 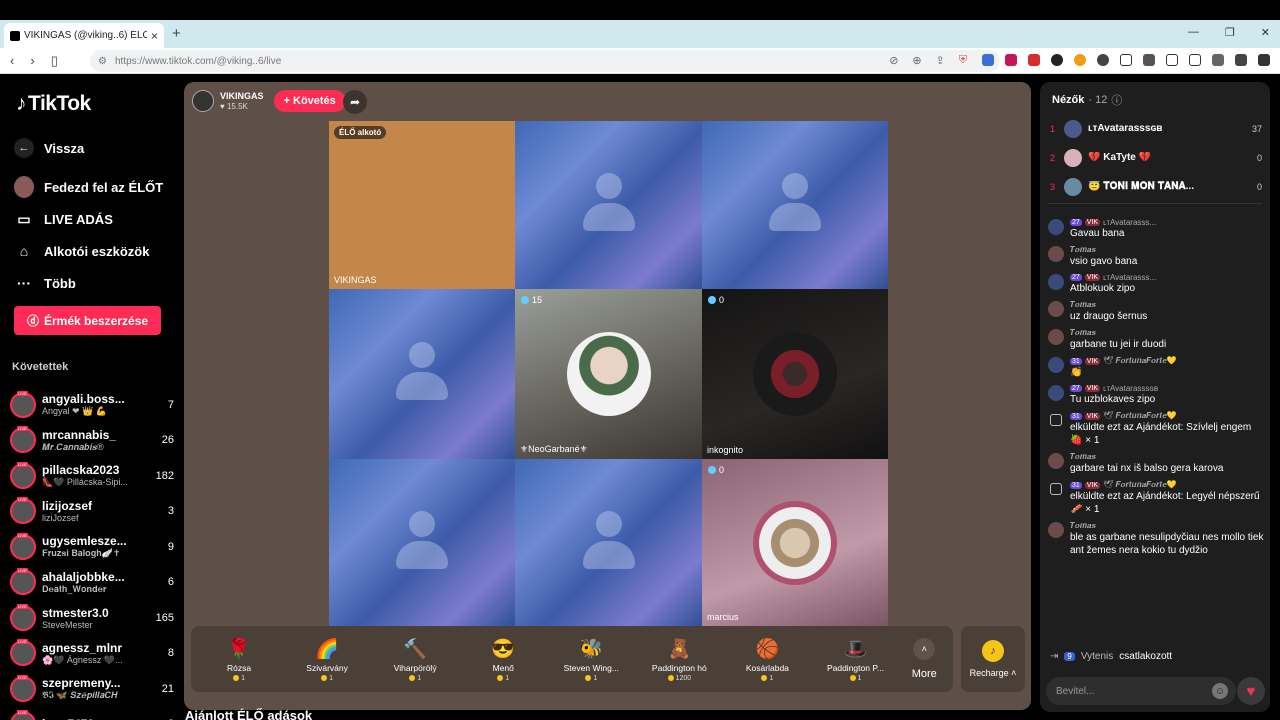 What do you see at coordinates (239, 659) in the screenshot?
I see `gift-item: 🌹 Rózsa 1` at bounding box center [239, 659].